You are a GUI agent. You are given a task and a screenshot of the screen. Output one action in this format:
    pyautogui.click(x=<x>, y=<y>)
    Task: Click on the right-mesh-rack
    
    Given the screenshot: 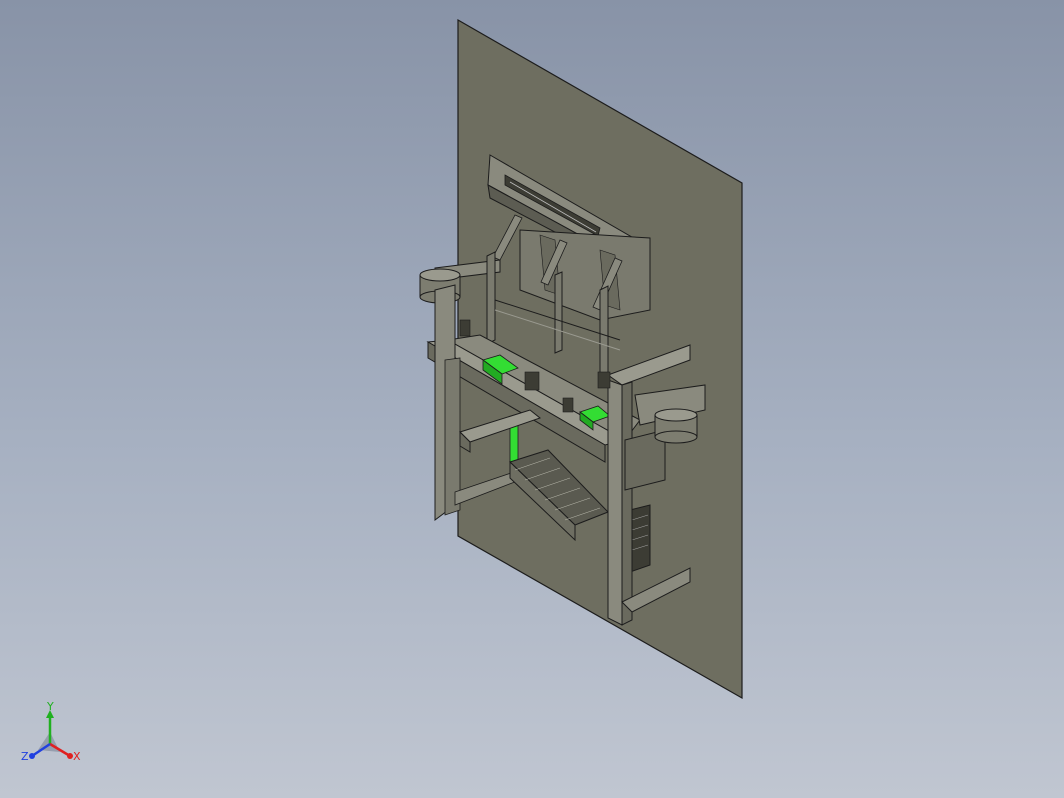 What is the action you would take?
    pyautogui.click(x=640, y=538)
    